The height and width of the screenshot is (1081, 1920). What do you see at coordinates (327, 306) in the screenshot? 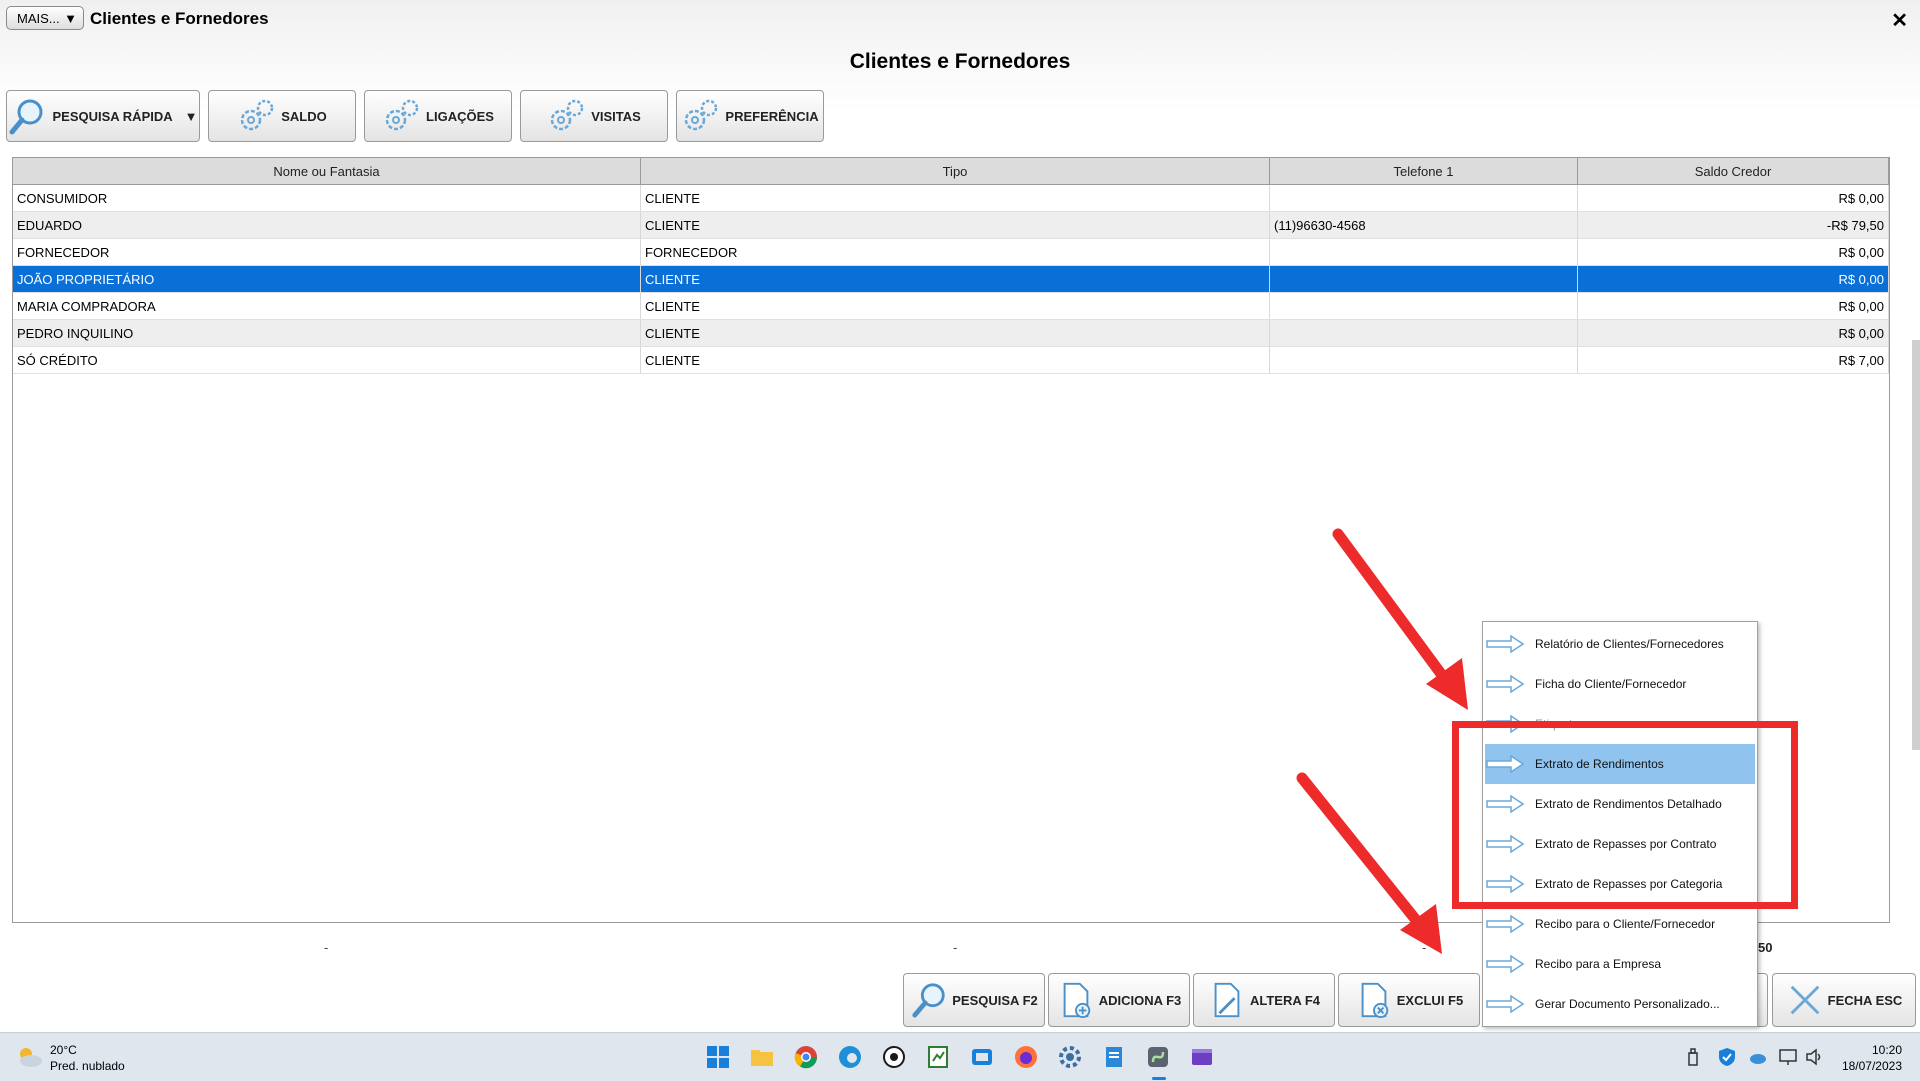
I see `cell-nome: MARIA COMPRADORA` at bounding box center [327, 306].